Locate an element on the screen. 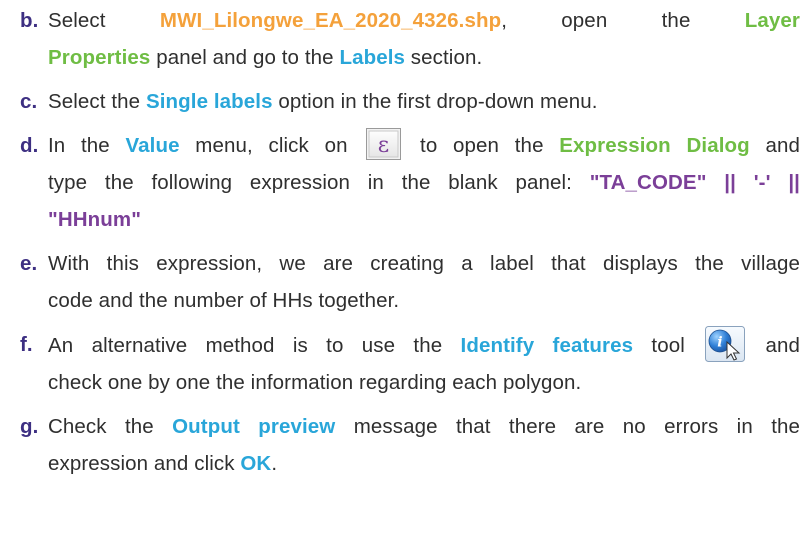  layer-term: Layer is located at coordinates (772, 20).